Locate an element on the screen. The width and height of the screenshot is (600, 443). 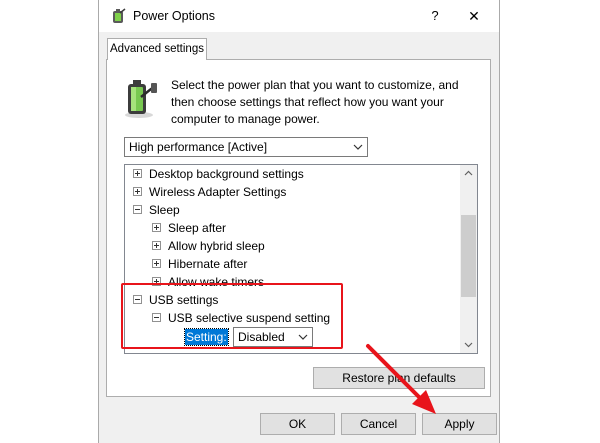
chevron-down-icon is located at coordinates (358, 147).